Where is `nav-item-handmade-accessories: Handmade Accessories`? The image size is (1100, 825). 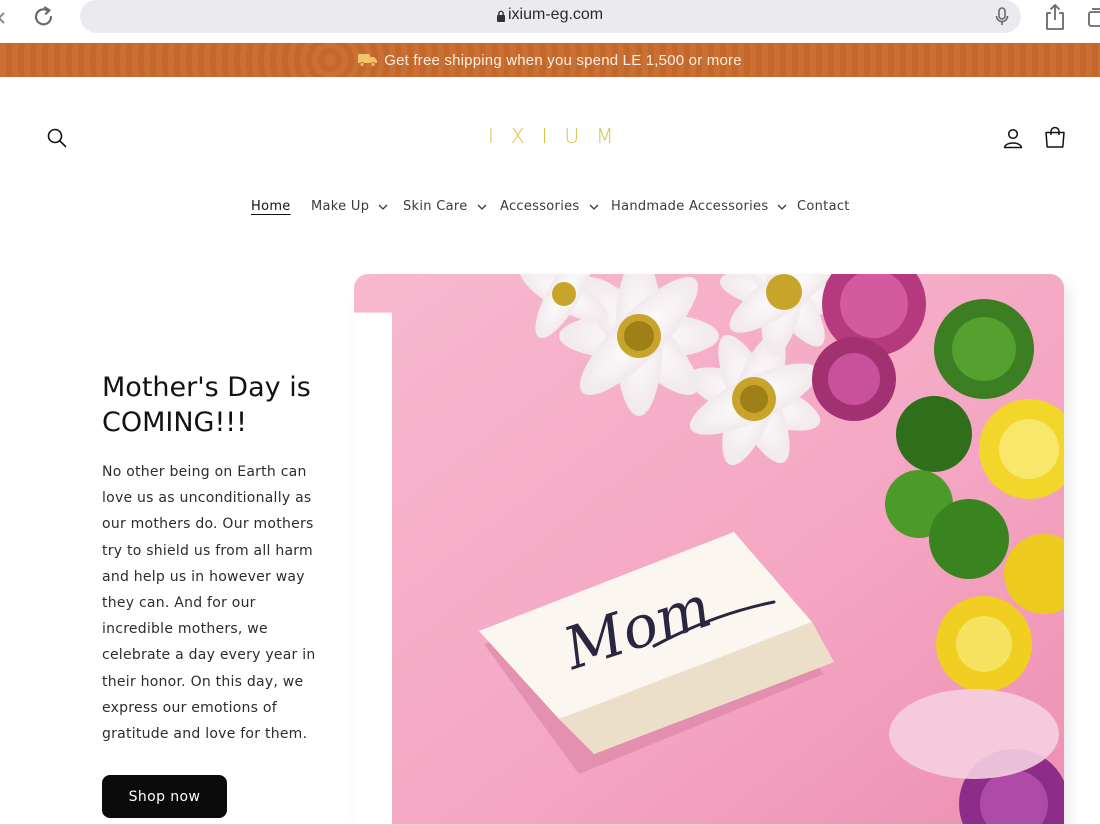
nav-item-handmade-accessories: Handmade Accessories is located at coordinates (699, 206).